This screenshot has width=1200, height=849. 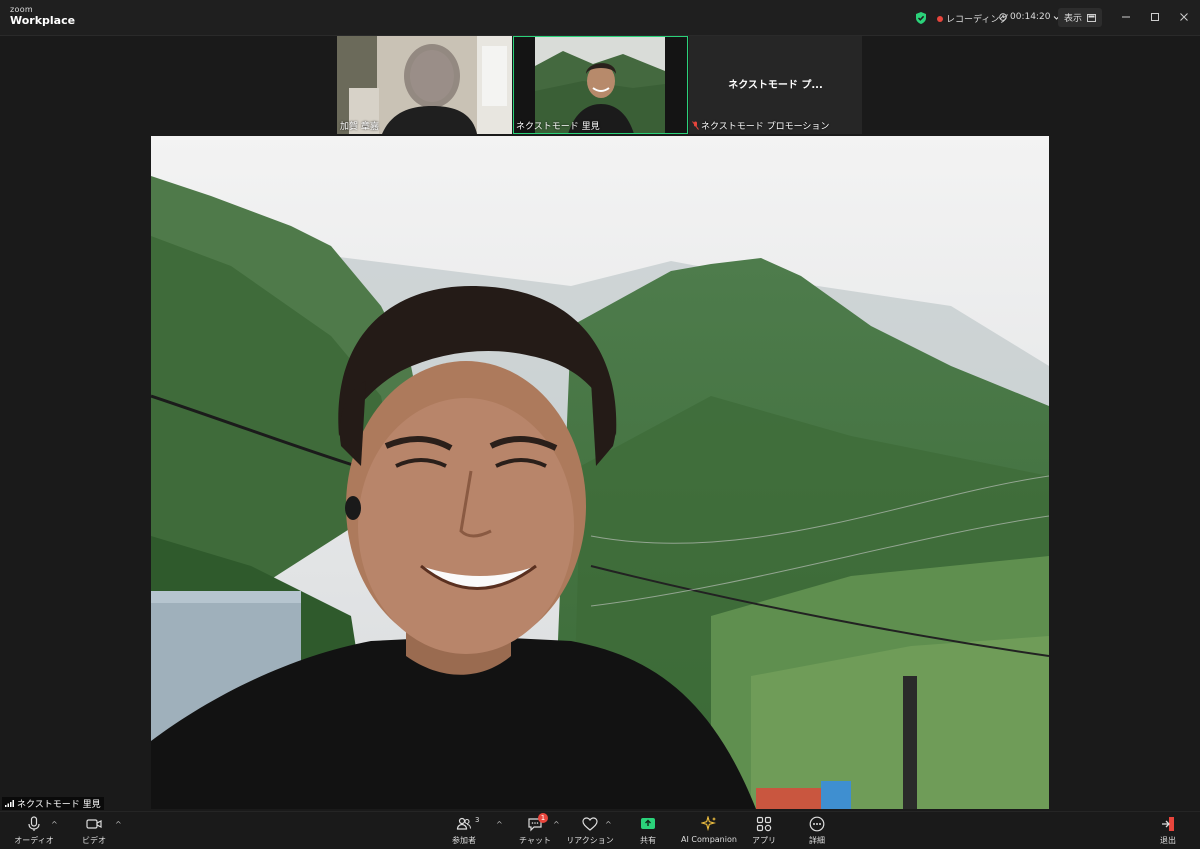 I want to click on reactions-options-caret-icon: ^, so click(x=608, y=824).